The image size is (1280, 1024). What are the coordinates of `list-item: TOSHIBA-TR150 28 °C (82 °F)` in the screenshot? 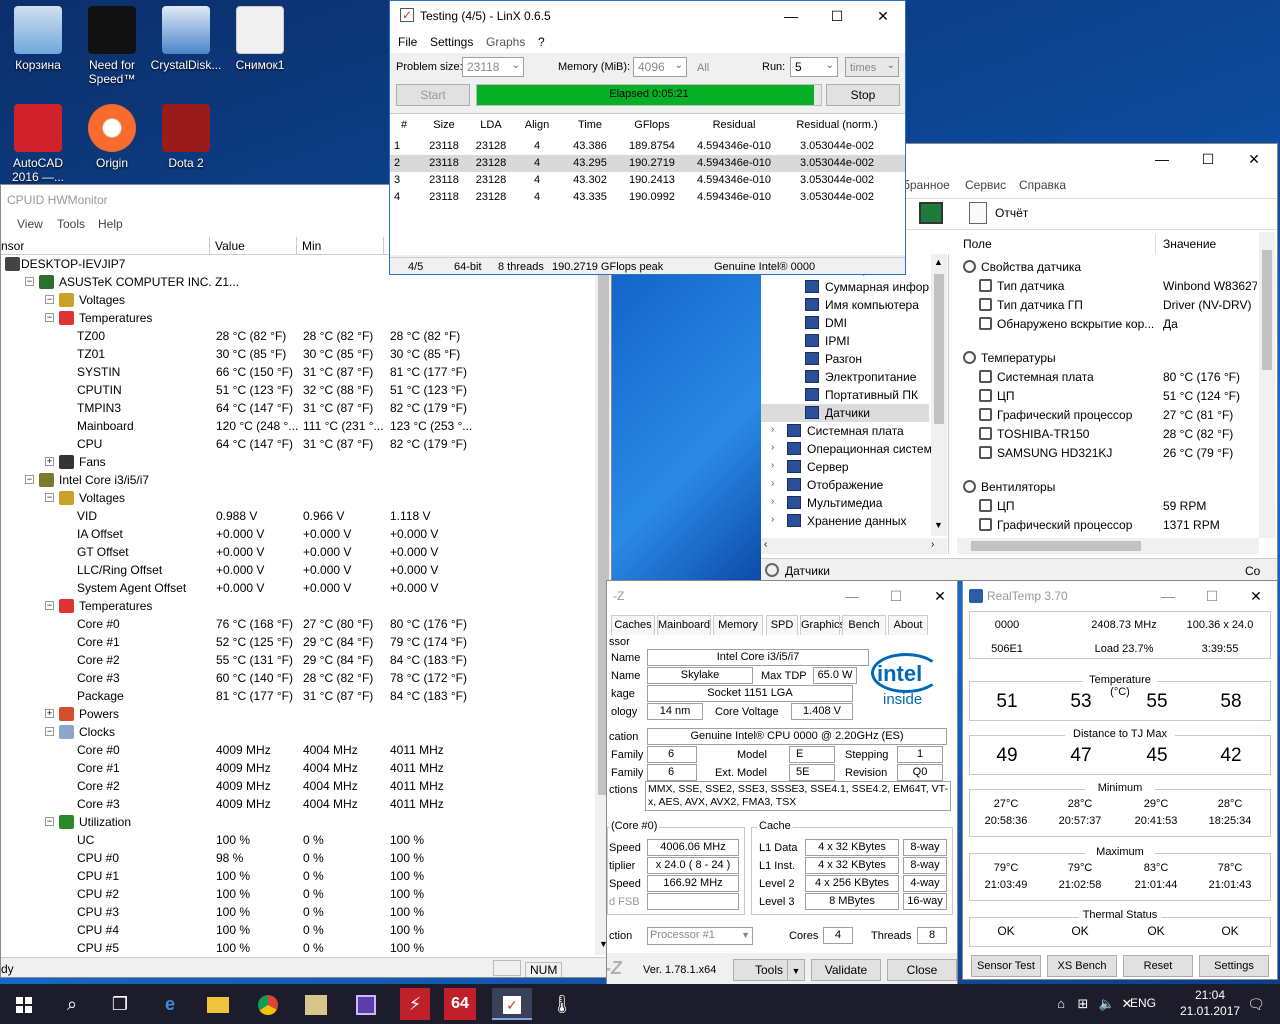 It's located at (1107, 434).